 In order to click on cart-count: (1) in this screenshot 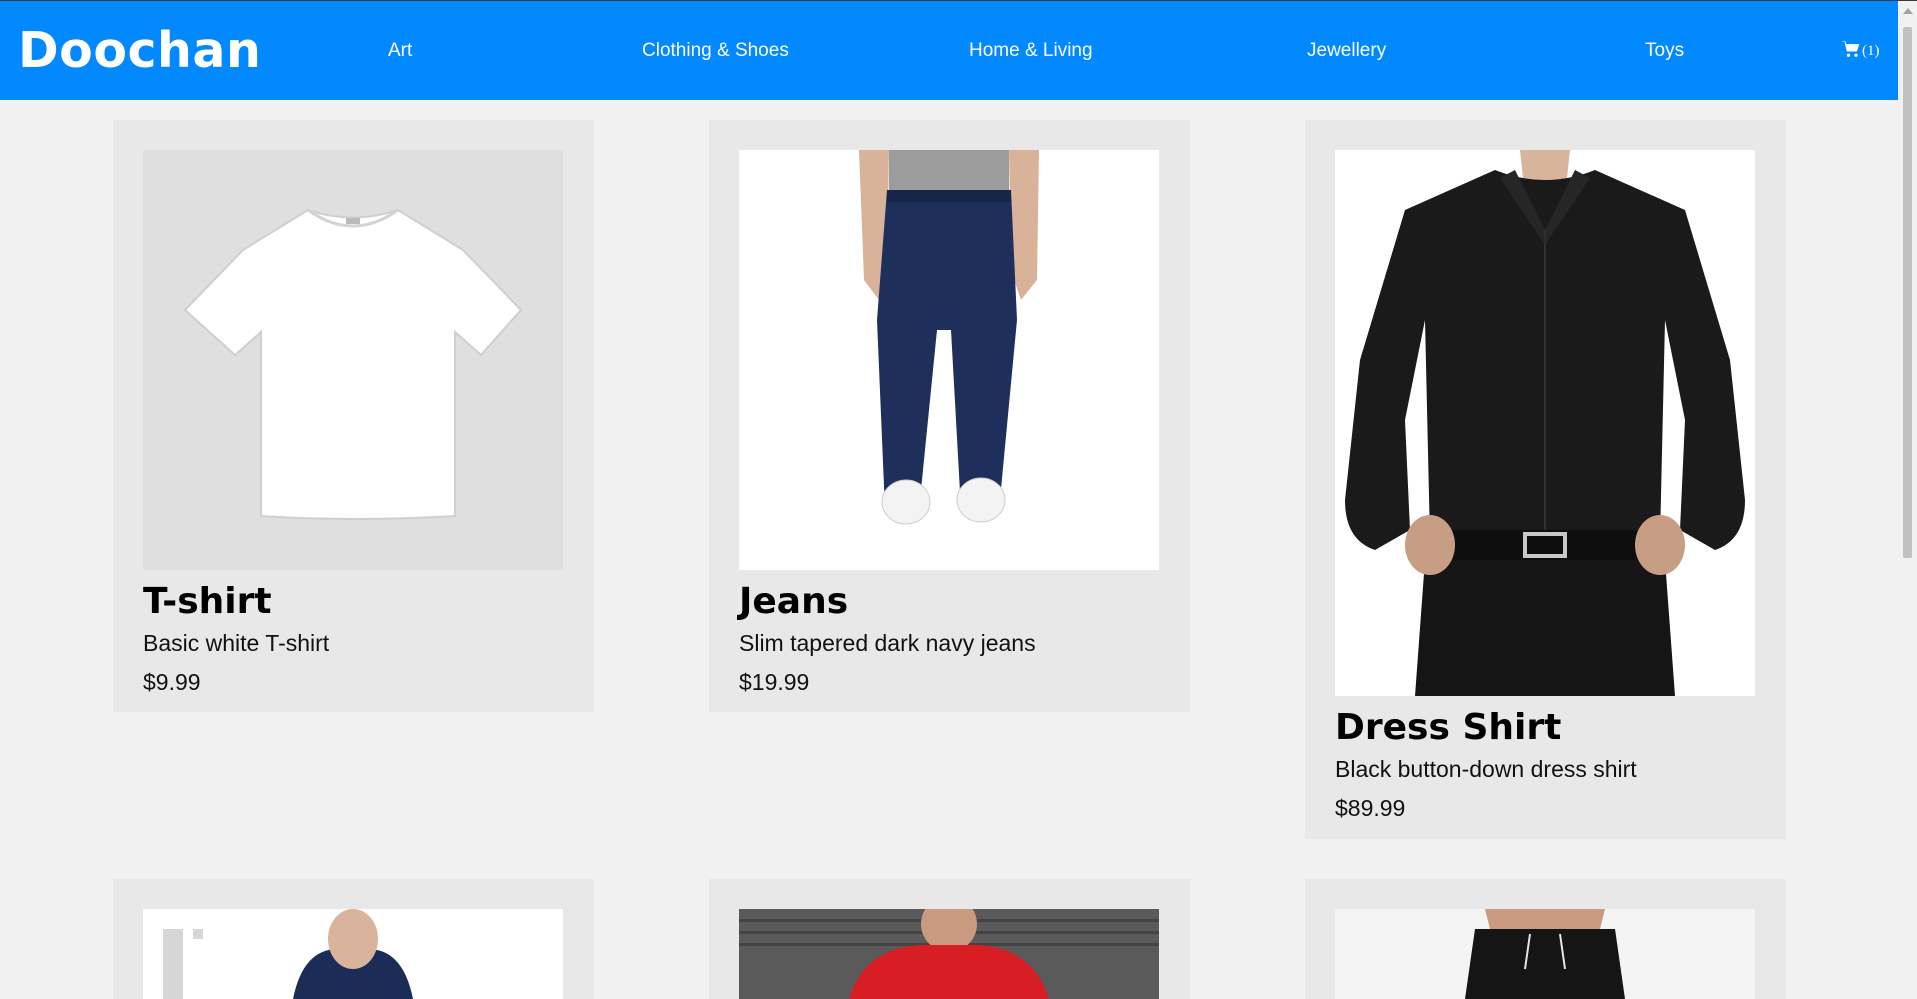, I will do `click(1871, 50)`.